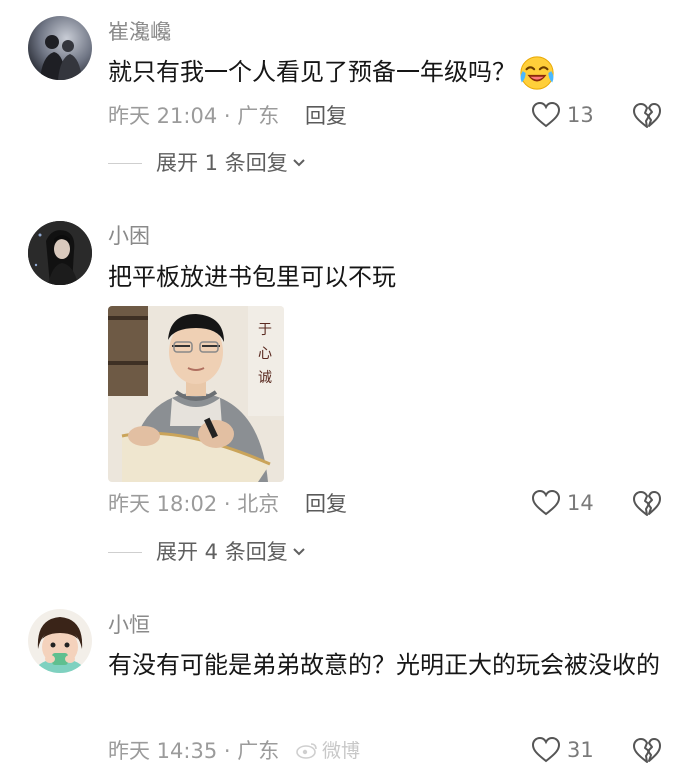  What do you see at coordinates (129, 625) in the screenshot?
I see `username: 小恒` at bounding box center [129, 625].